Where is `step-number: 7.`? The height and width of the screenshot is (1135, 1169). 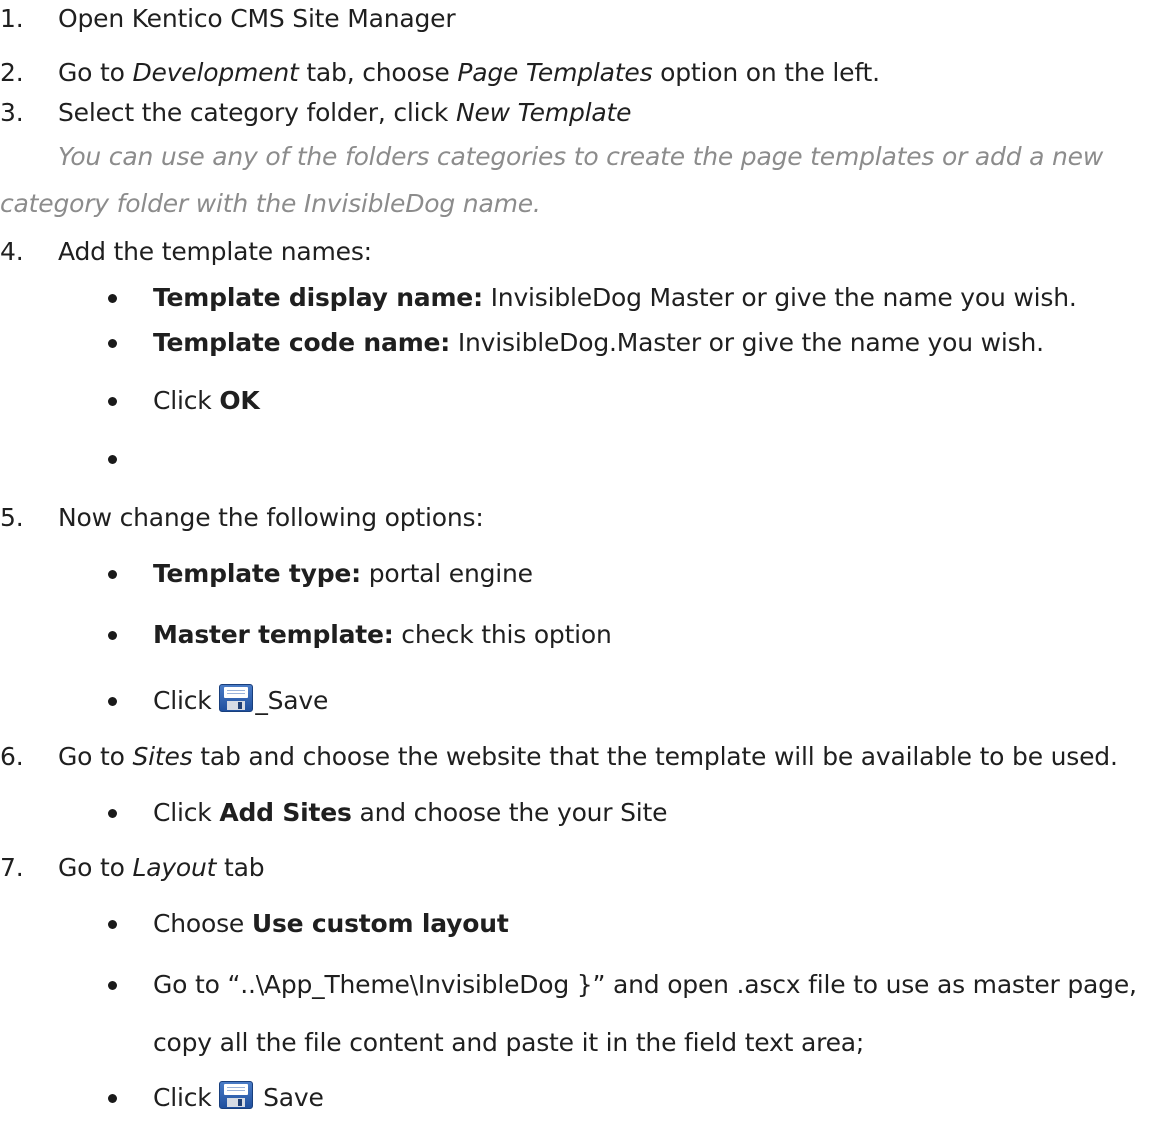
step-number: 7. is located at coordinates (12, 867).